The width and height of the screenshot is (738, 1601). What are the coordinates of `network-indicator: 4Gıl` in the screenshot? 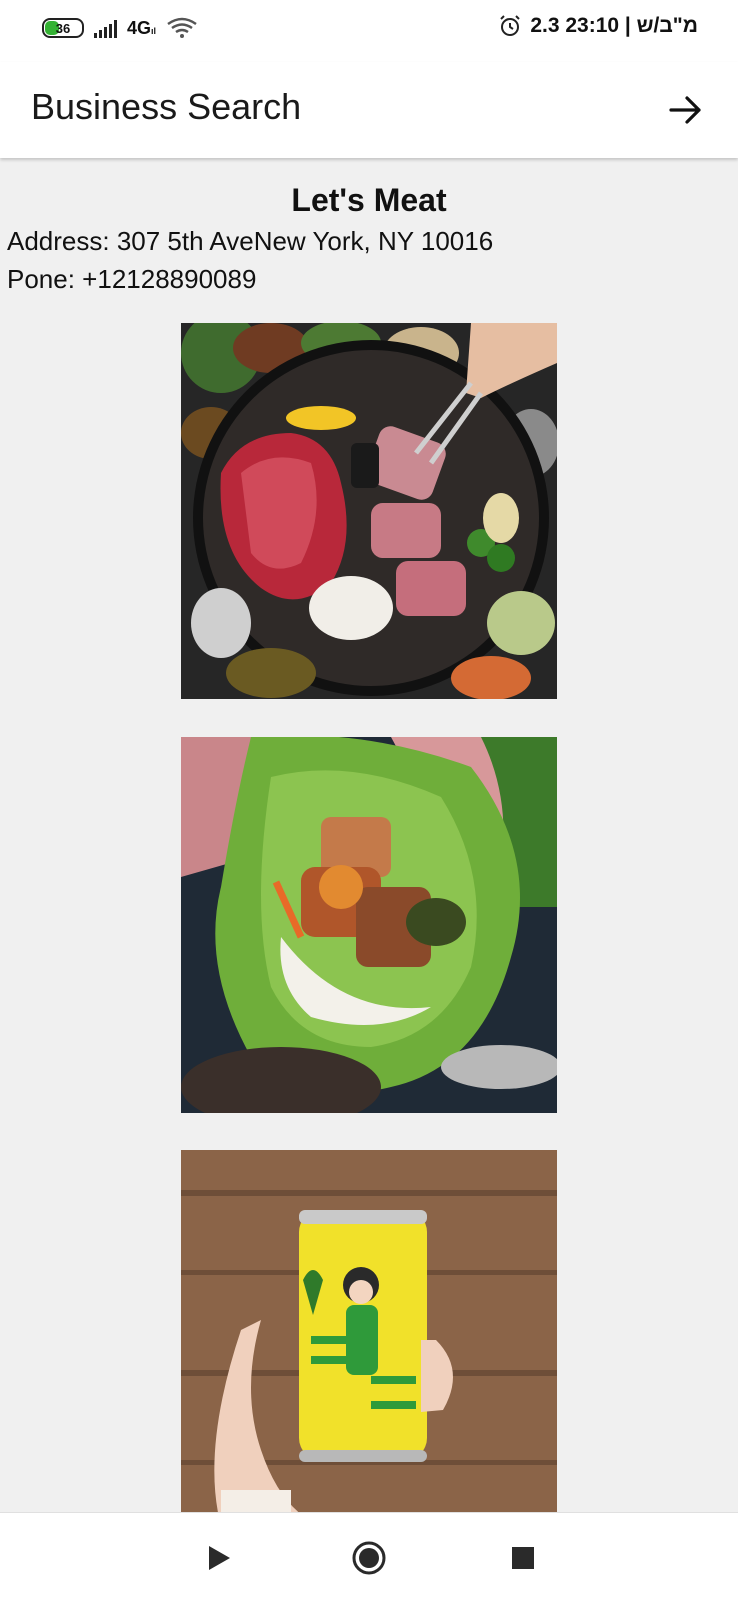 It's located at (141, 28).